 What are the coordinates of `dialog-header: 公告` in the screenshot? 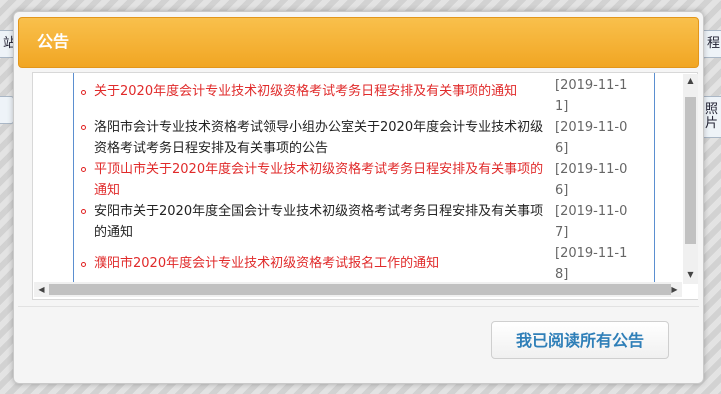 It's located at (358, 42).